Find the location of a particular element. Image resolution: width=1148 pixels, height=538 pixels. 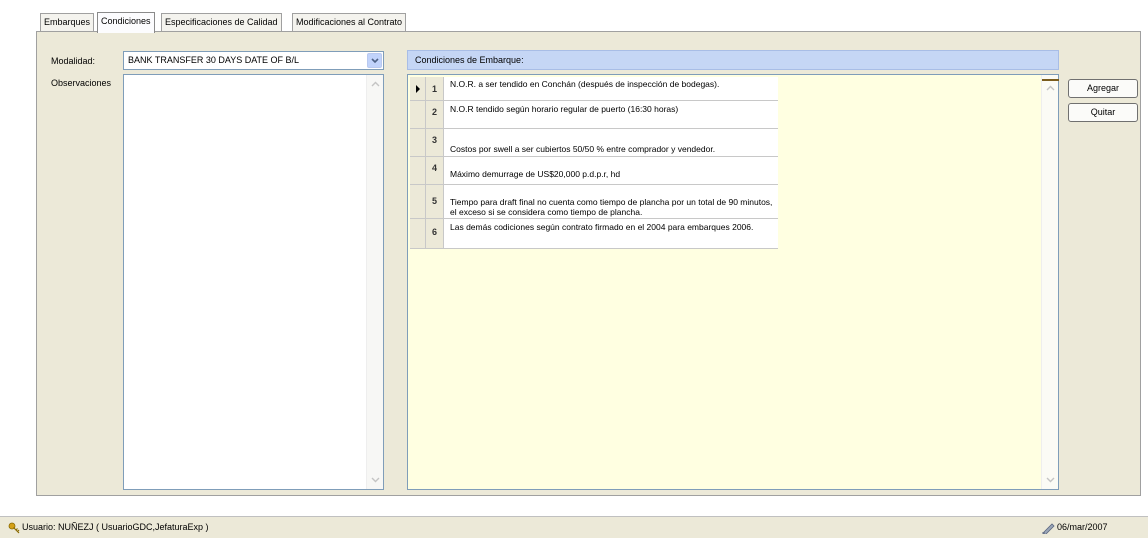

observaciones-scrollbar is located at coordinates (374, 282).